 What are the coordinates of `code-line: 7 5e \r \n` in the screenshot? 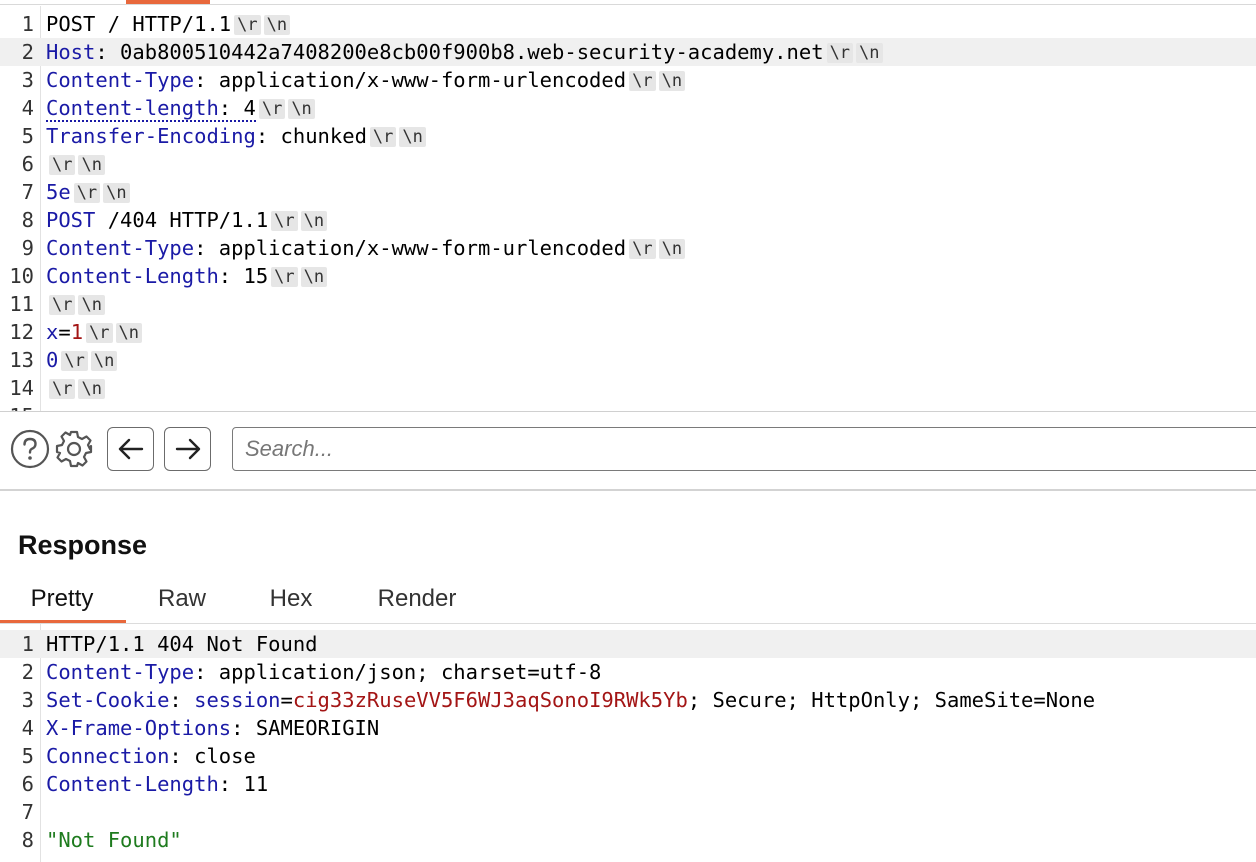 It's located at (628, 192).